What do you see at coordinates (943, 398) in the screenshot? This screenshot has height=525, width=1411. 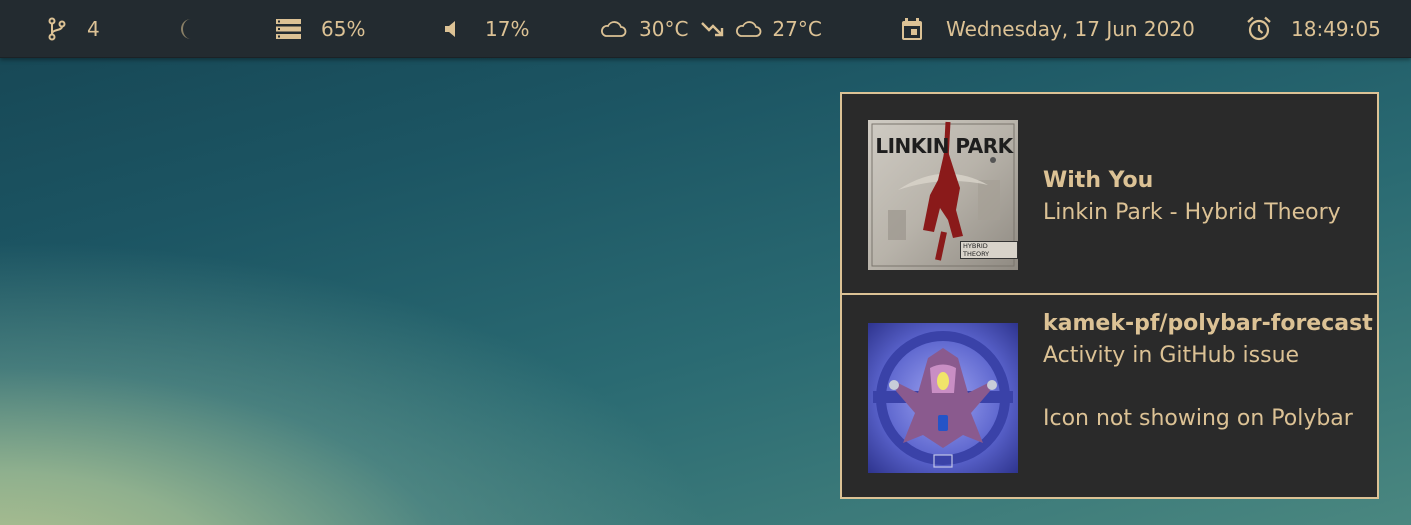 I see `github-avatar` at bounding box center [943, 398].